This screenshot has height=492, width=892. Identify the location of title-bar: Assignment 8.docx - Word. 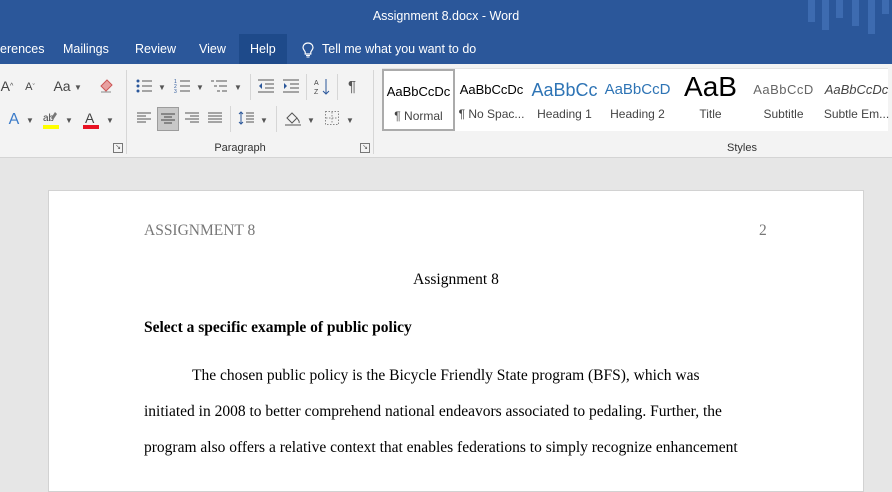
(446, 17).